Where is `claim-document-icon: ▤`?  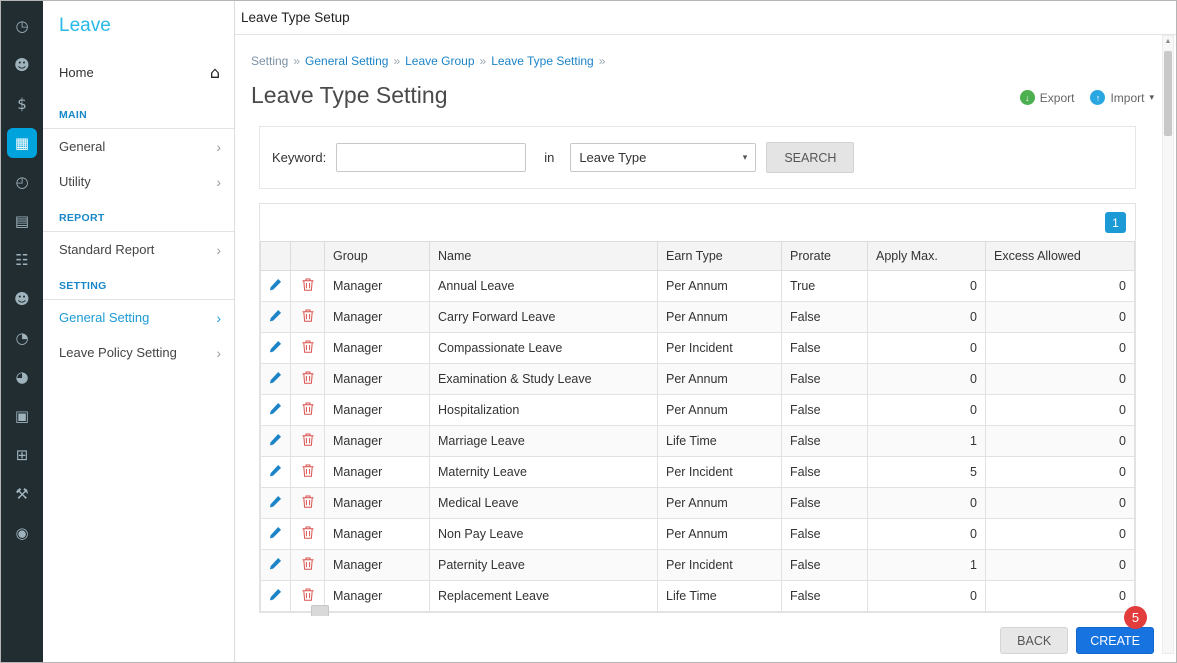 claim-document-icon: ▤ is located at coordinates (22, 221).